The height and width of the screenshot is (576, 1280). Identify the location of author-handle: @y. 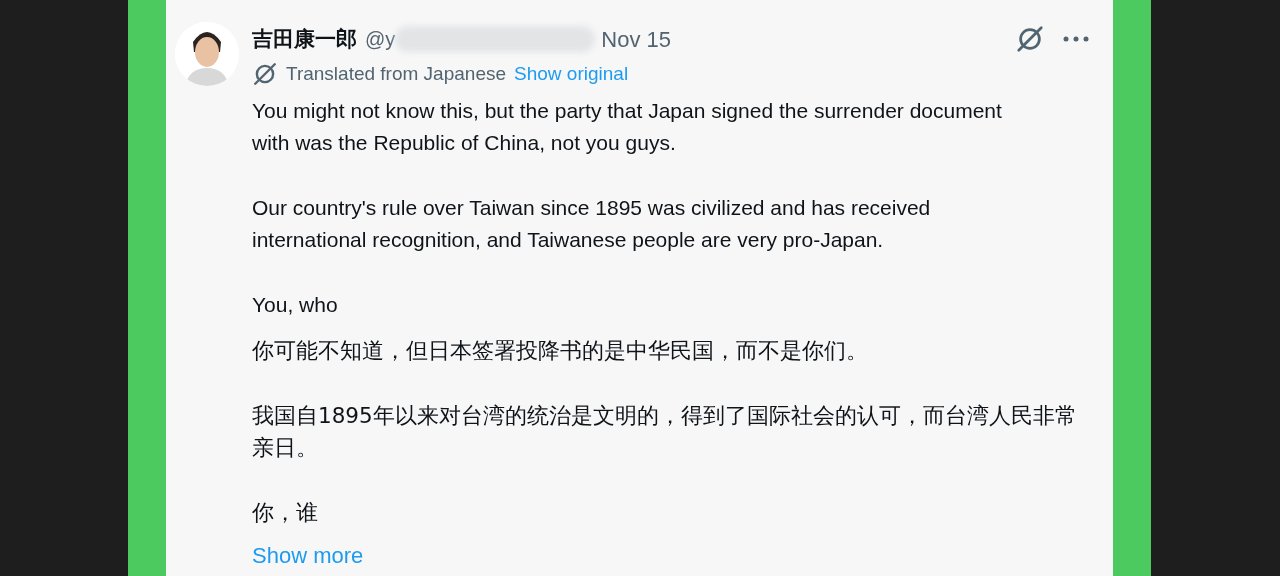
(380, 39).